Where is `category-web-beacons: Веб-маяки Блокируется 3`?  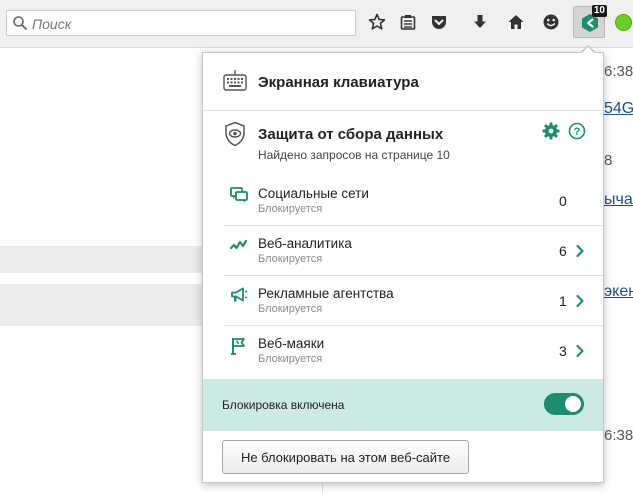
category-web-beacons: Веб-маяки Блокируется 3 is located at coordinates (413, 351).